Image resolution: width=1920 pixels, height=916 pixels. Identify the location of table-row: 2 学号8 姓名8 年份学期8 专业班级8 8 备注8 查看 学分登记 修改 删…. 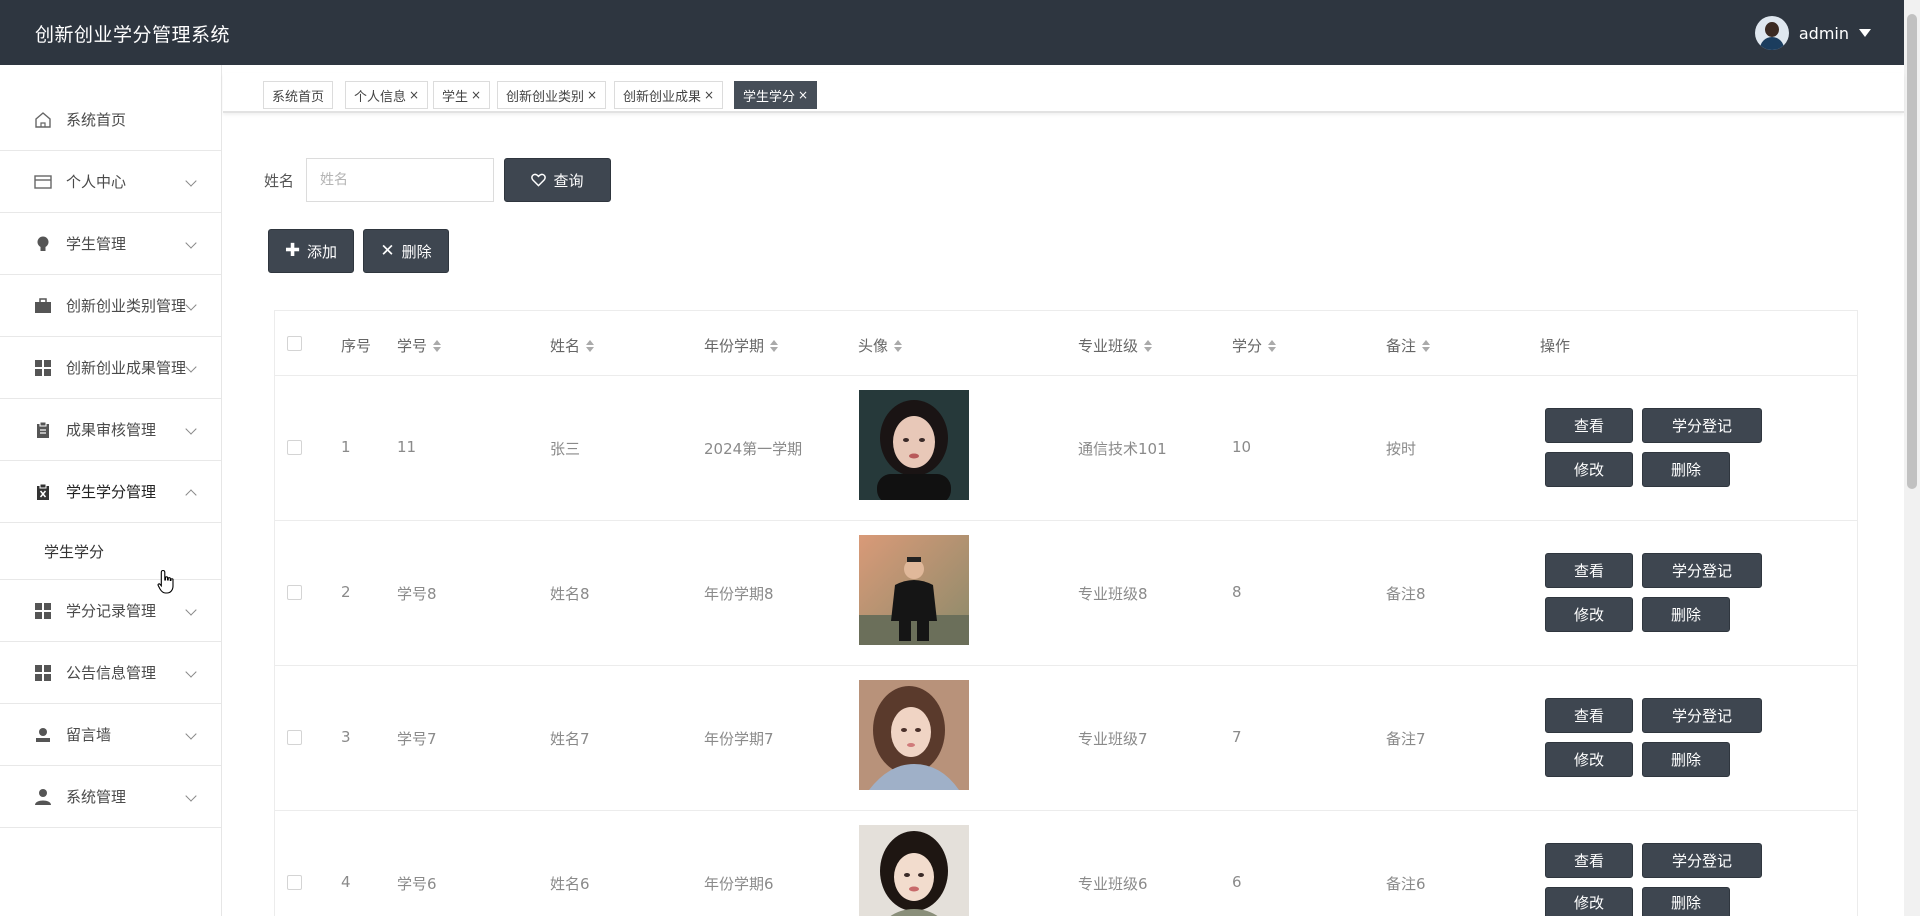
(1066, 593).